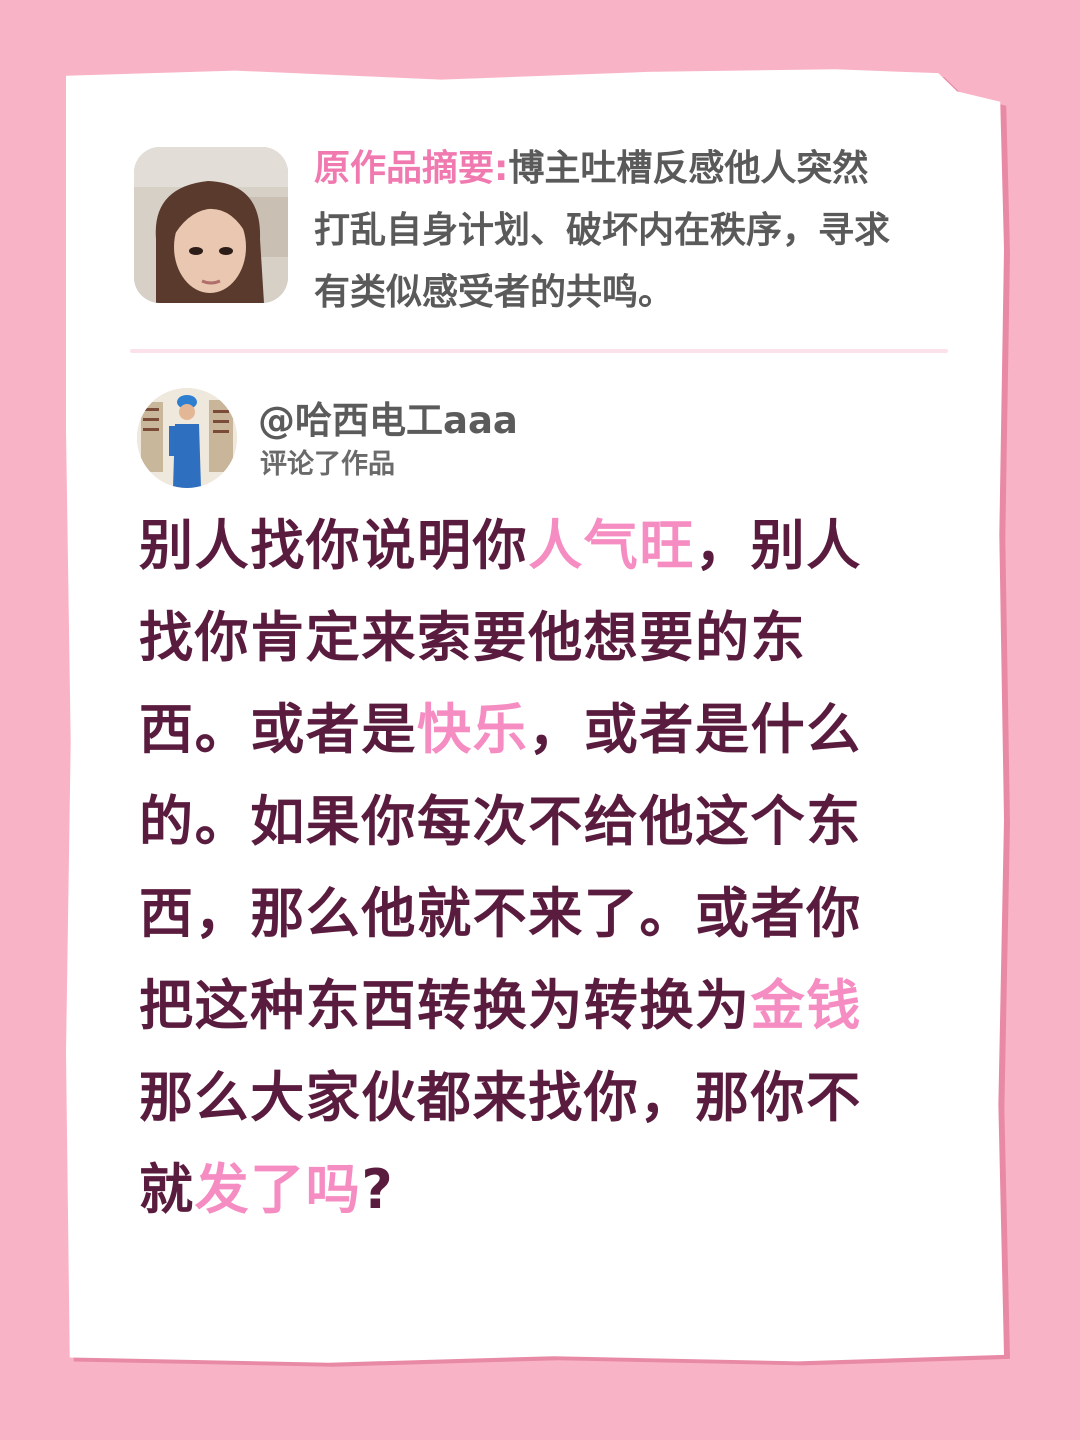 The image size is (1080, 1440). I want to click on summary-line-3: 有类似感受者的共鸣。, so click(494, 292).